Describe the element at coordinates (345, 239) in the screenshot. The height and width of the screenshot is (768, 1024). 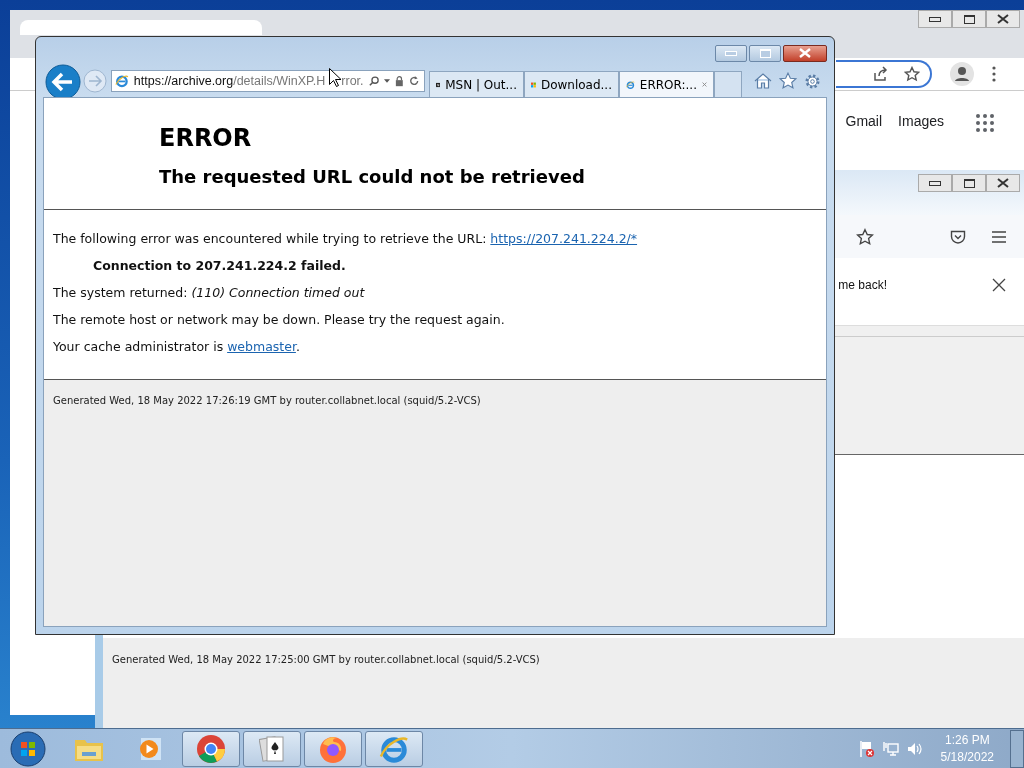
I see `error-sentence: The following error was encountered while trying to retrieve the URL: https://207.241.224.2/*` at that location.